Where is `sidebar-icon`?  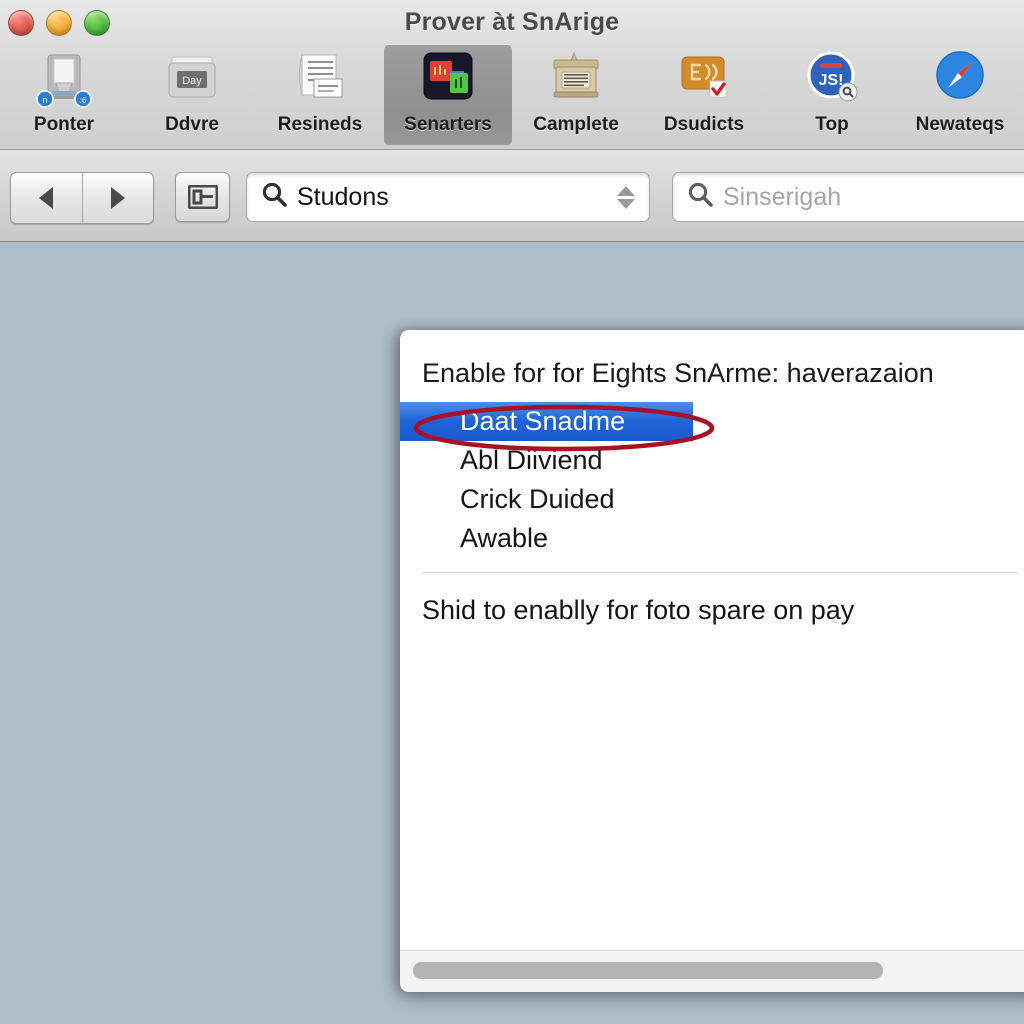
sidebar-icon is located at coordinates (202, 197).